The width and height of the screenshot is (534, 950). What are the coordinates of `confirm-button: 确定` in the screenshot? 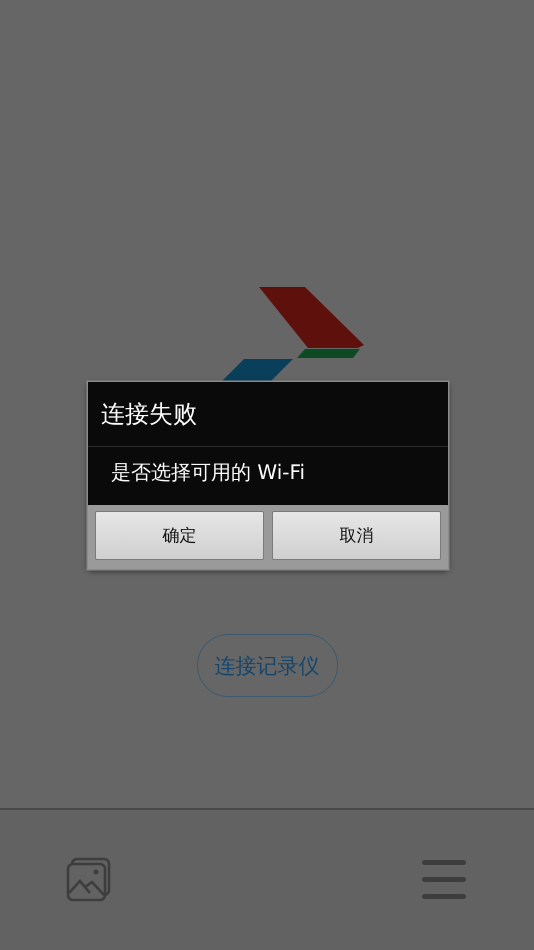 It's located at (179, 535).